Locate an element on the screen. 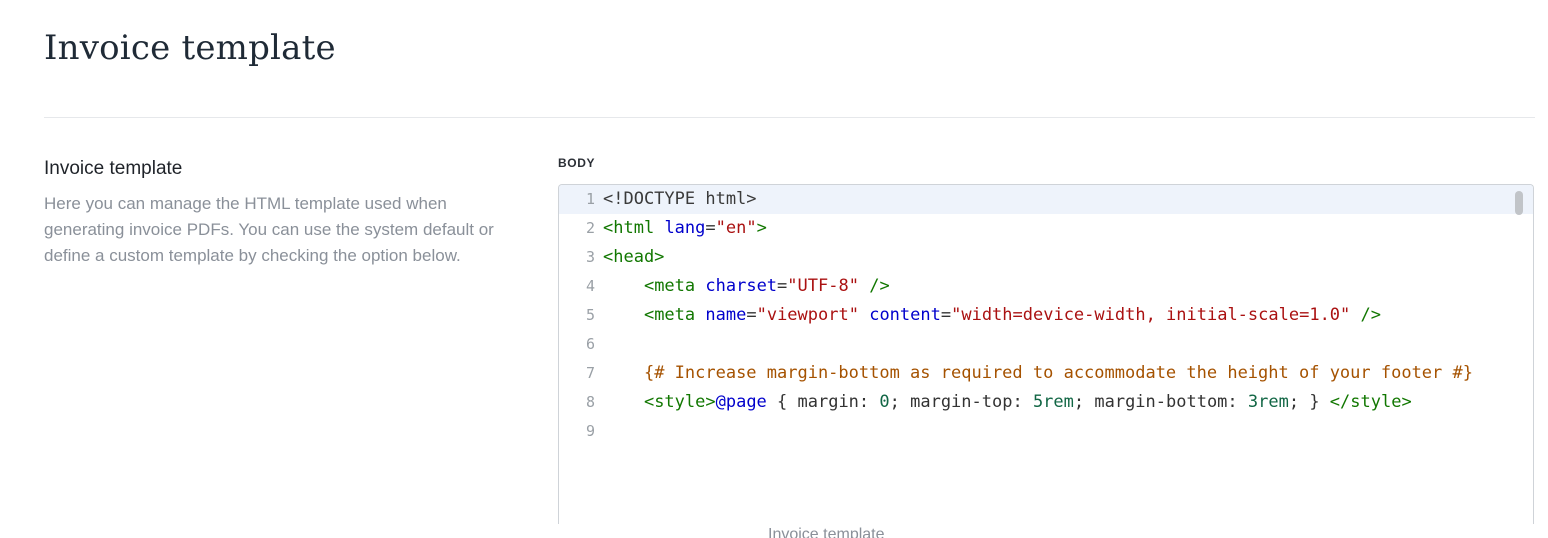 The image size is (1548, 538). code-token: charset is located at coordinates (741, 286).